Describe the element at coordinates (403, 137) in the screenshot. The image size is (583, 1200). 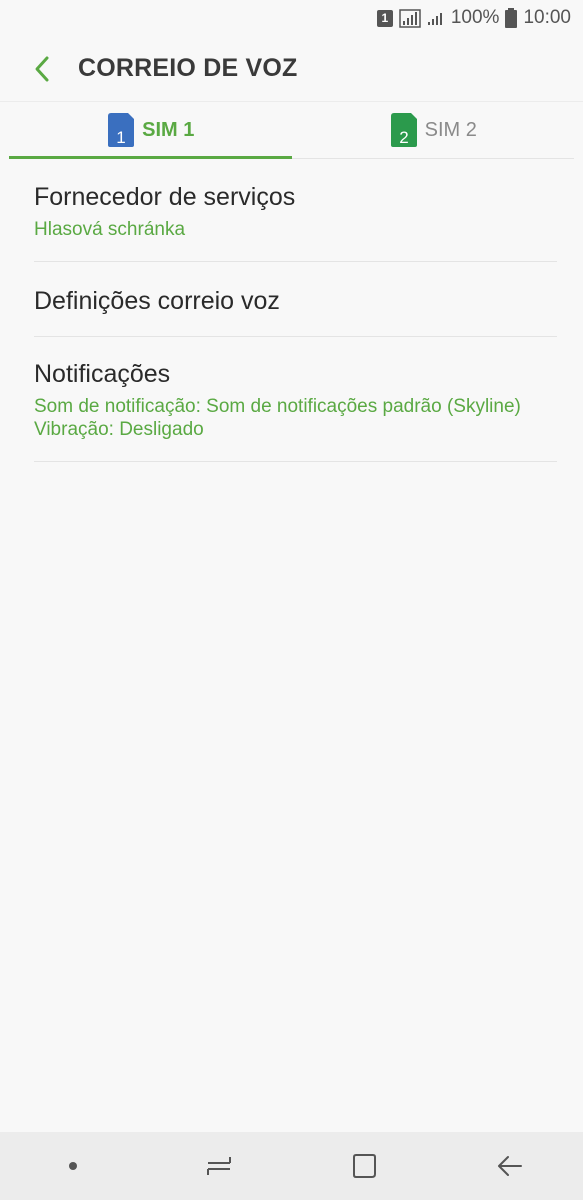
I see `svg-text: 2` at that location.